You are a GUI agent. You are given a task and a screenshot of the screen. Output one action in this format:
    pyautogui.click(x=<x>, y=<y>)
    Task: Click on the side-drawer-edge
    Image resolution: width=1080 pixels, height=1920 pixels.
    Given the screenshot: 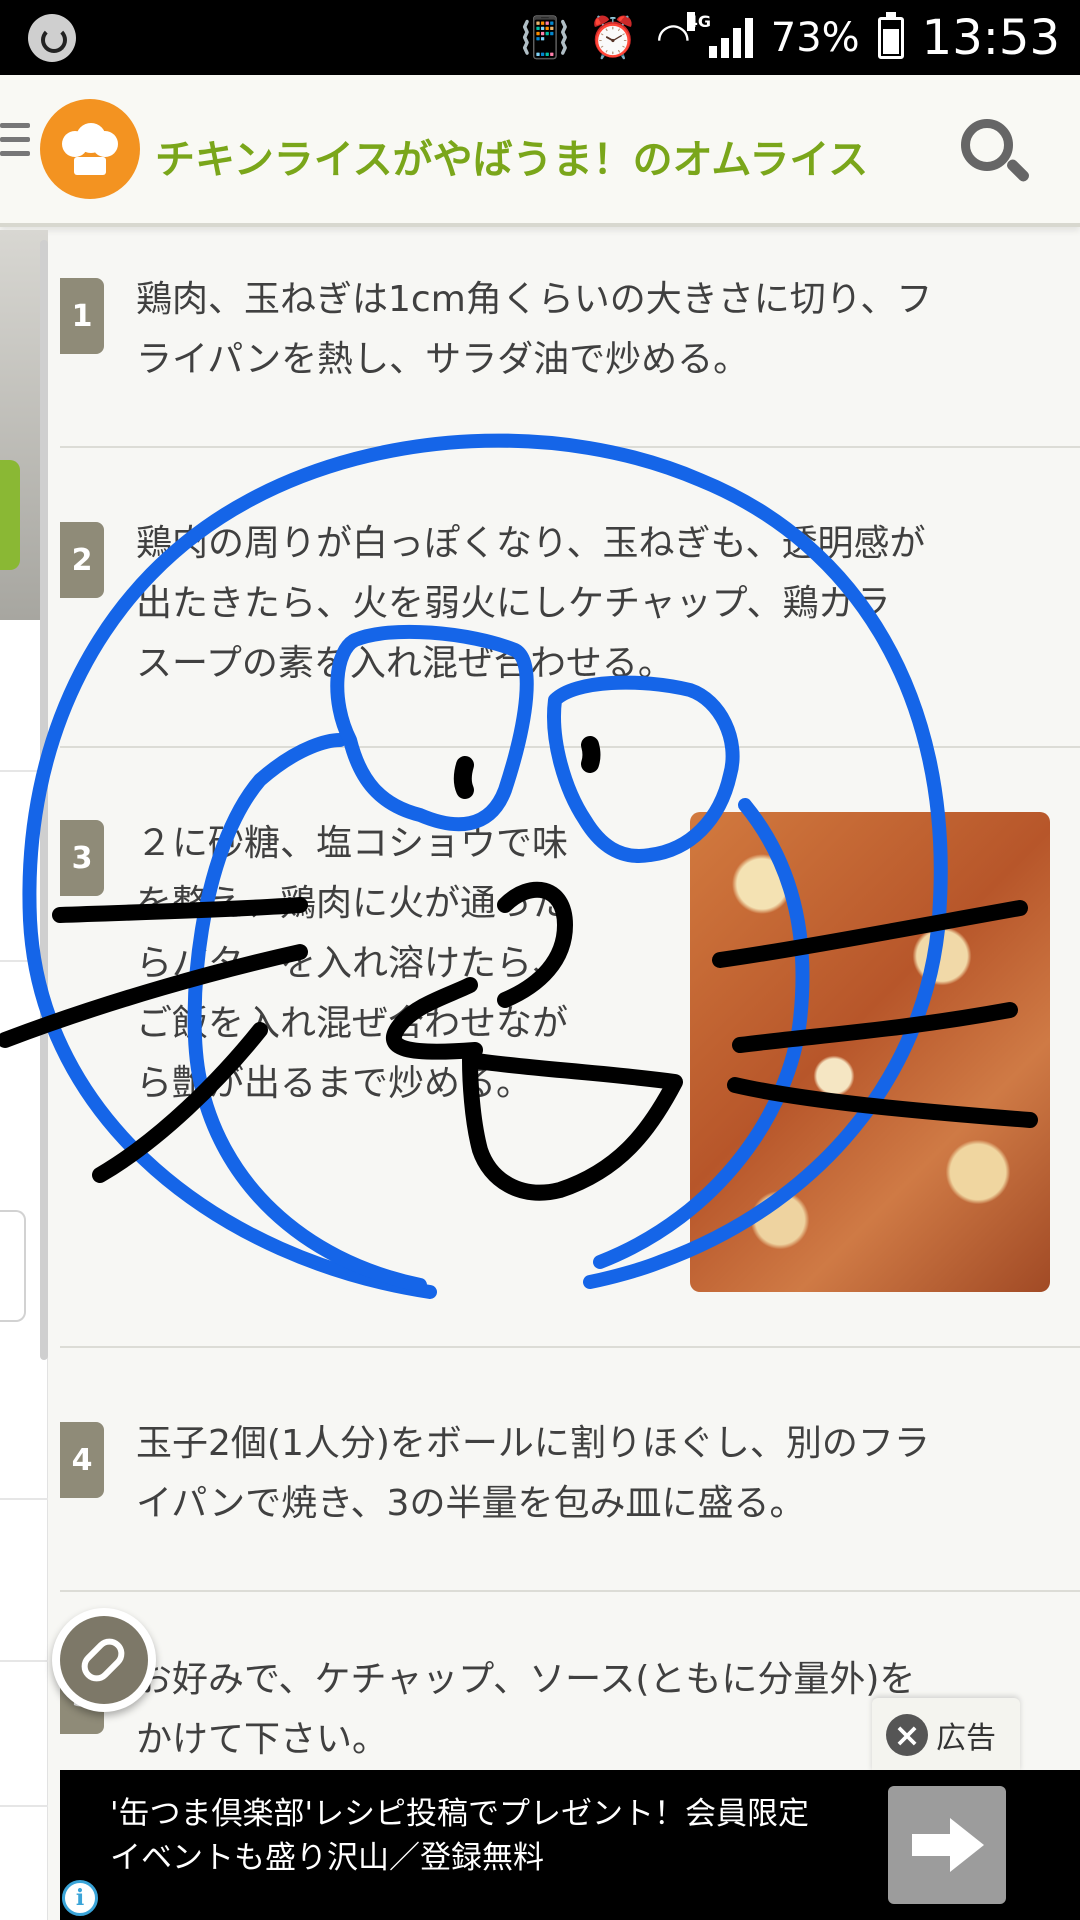 What is the action you would take?
    pyautogui.click(x=24, y=1075)
    